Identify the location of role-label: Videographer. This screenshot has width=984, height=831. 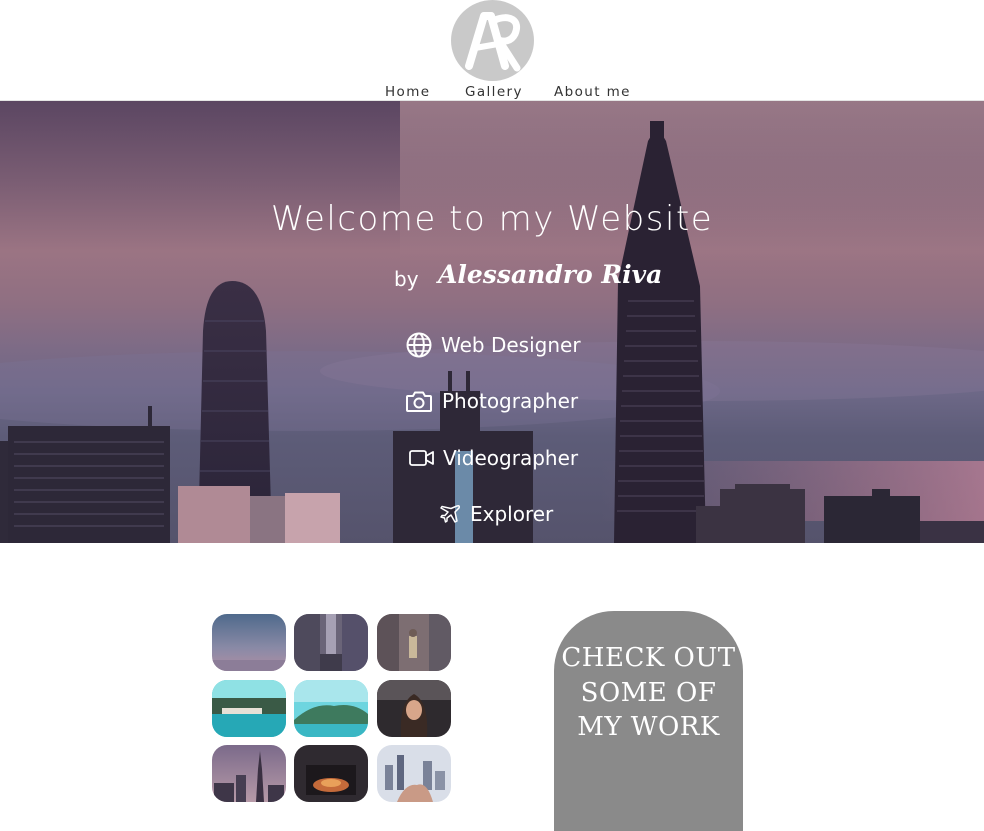
(511, 458).